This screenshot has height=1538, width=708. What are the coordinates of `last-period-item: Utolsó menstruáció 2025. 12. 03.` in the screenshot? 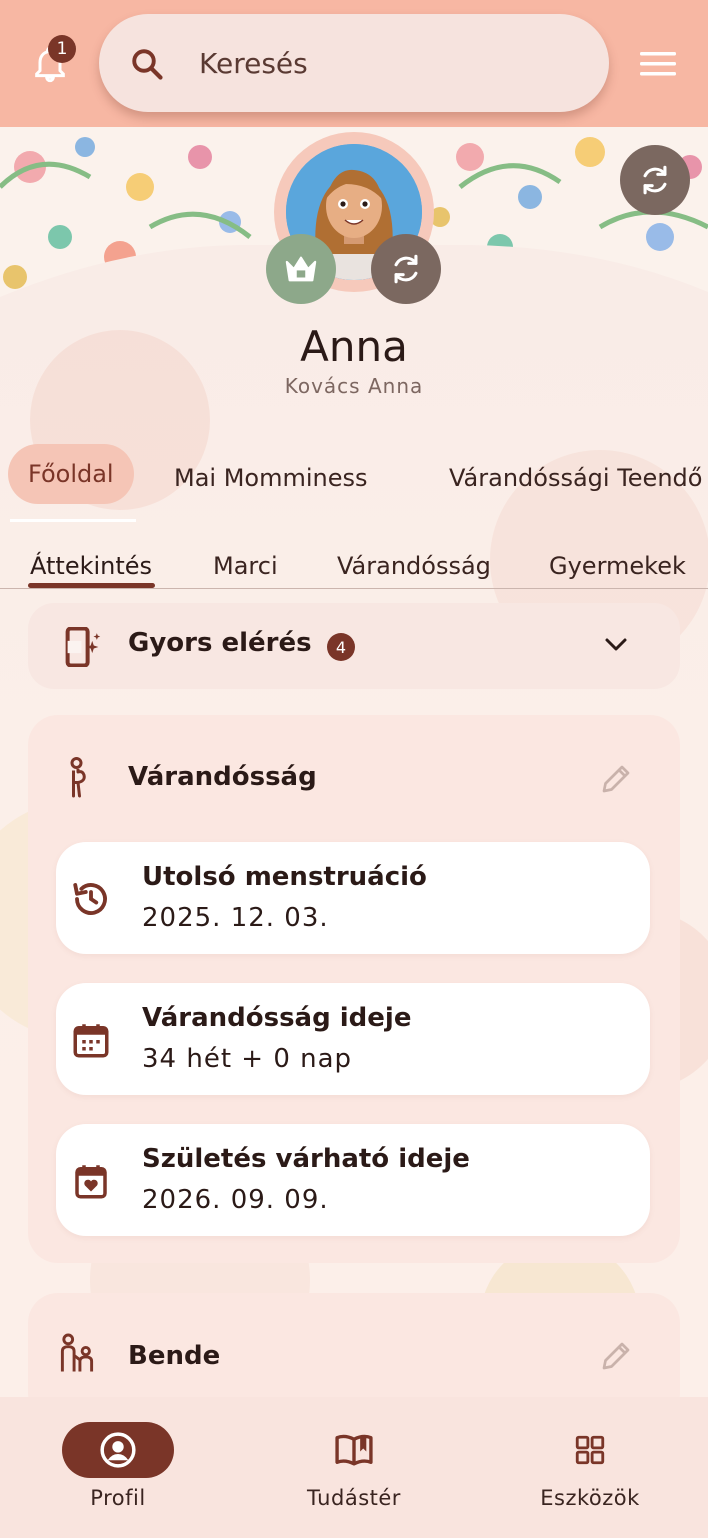 It's located at (353, 898).